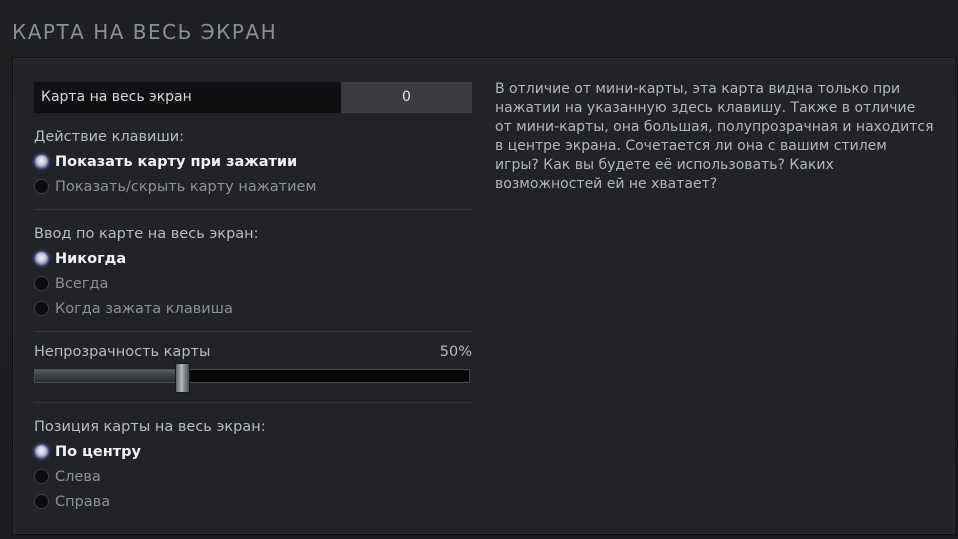 This screenshot has height=539, width=958. What do you see at coordinates (187, 97) in the screenshot?
I see `keybind-label: Карта на весь экран` at bounding box center [187, 97].